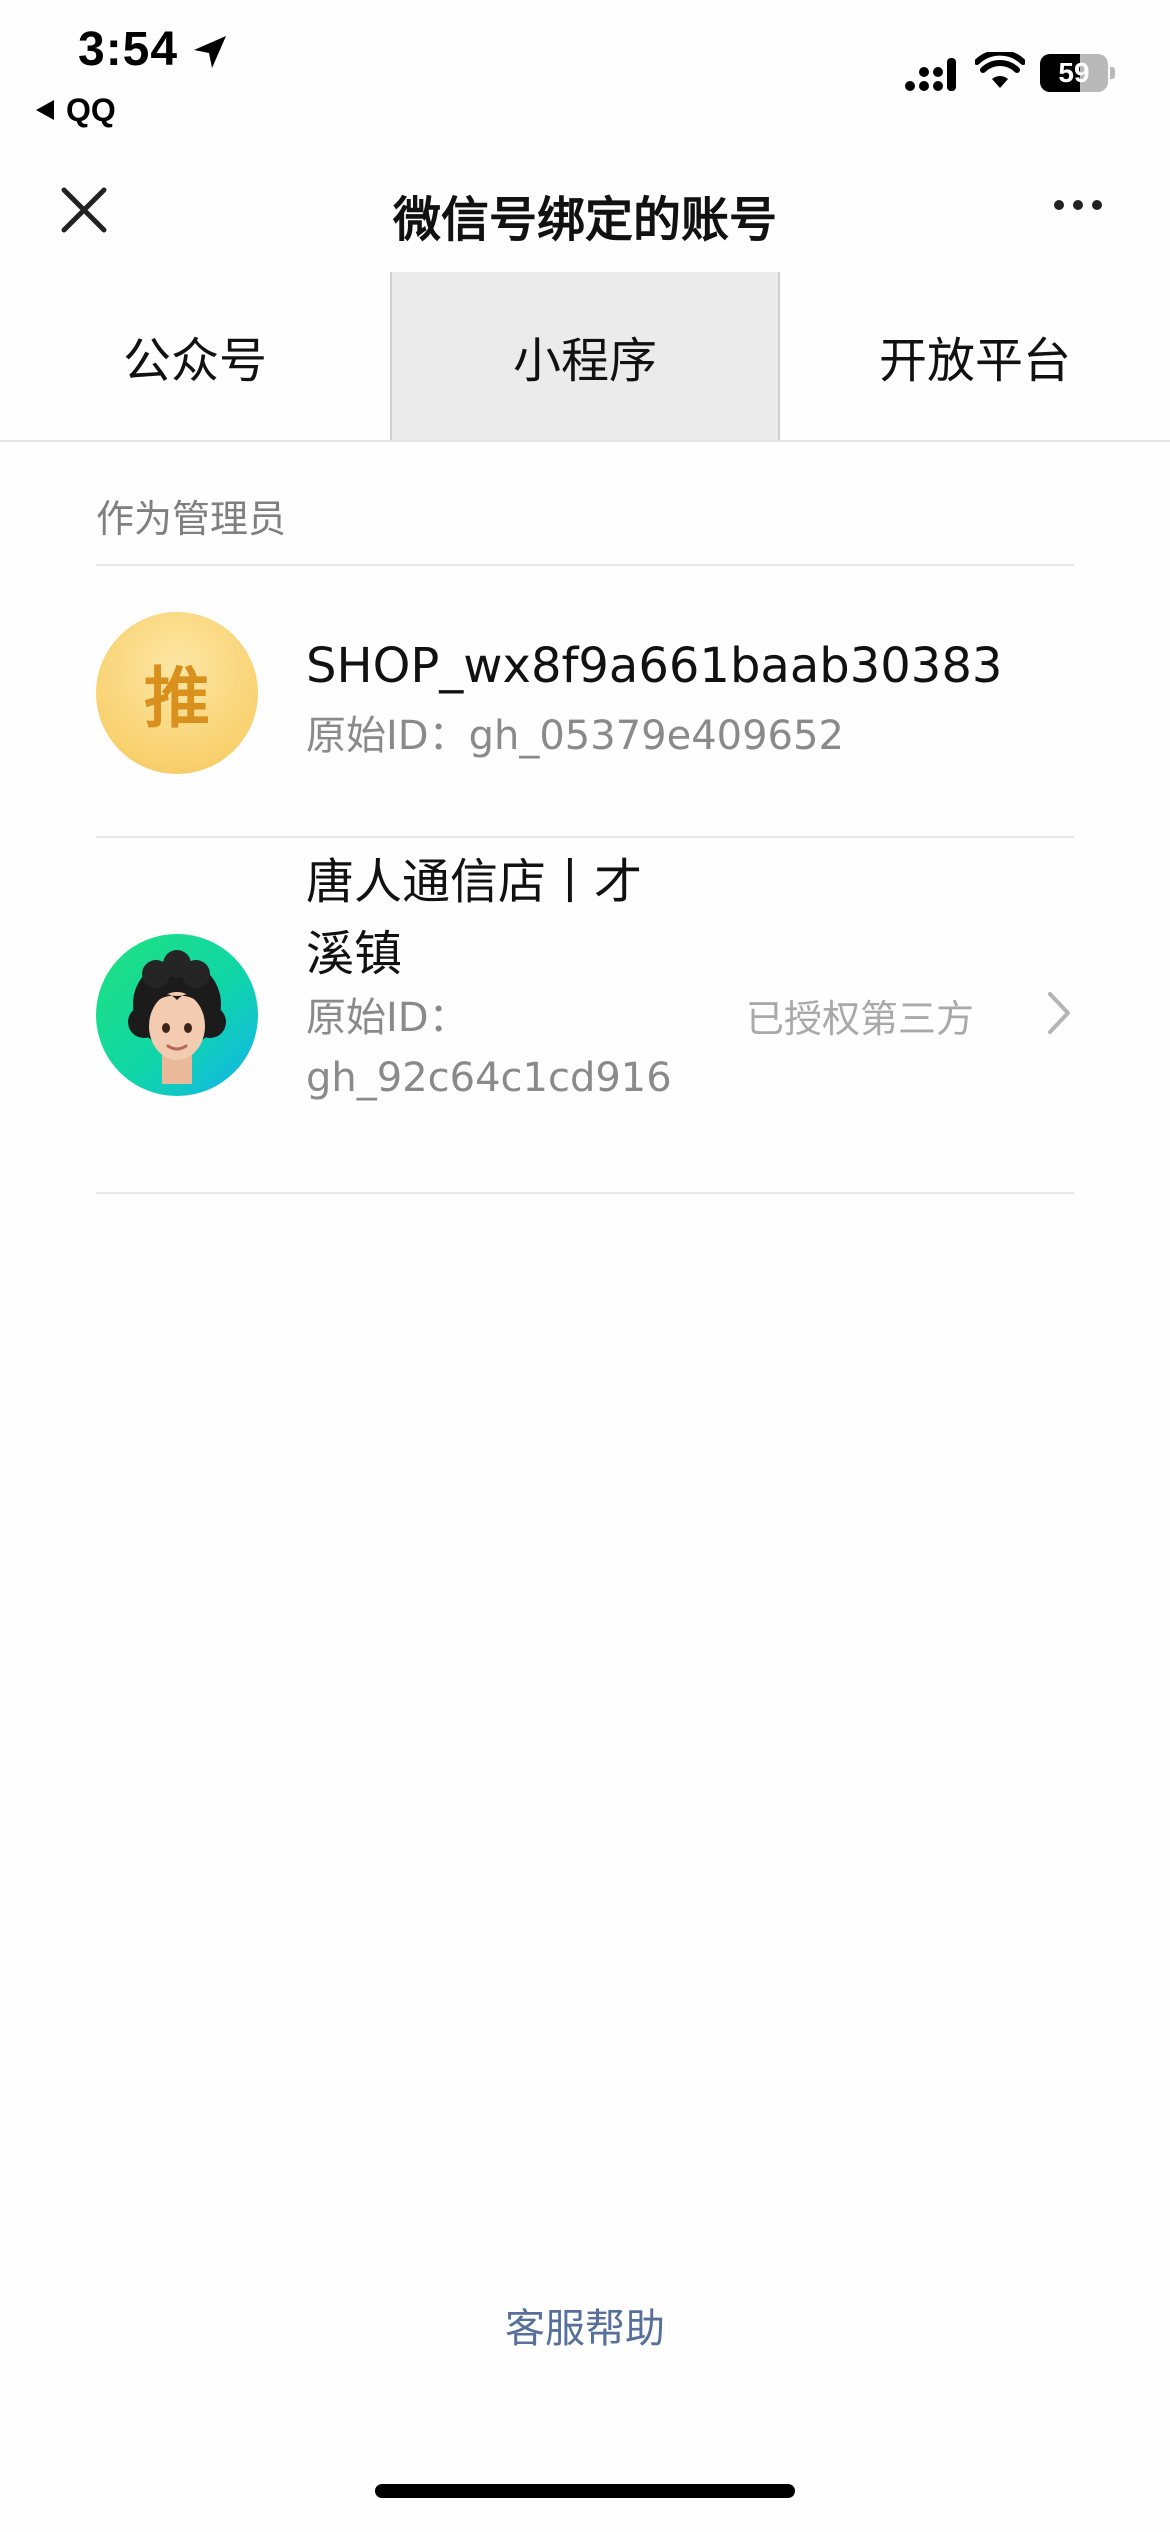 The image size is (1170, 2532). What do you see at coordinates (860, 1019) in the screenshot?
I see `auth-status: 已授权第三方` at bounding box center [860, 1019].